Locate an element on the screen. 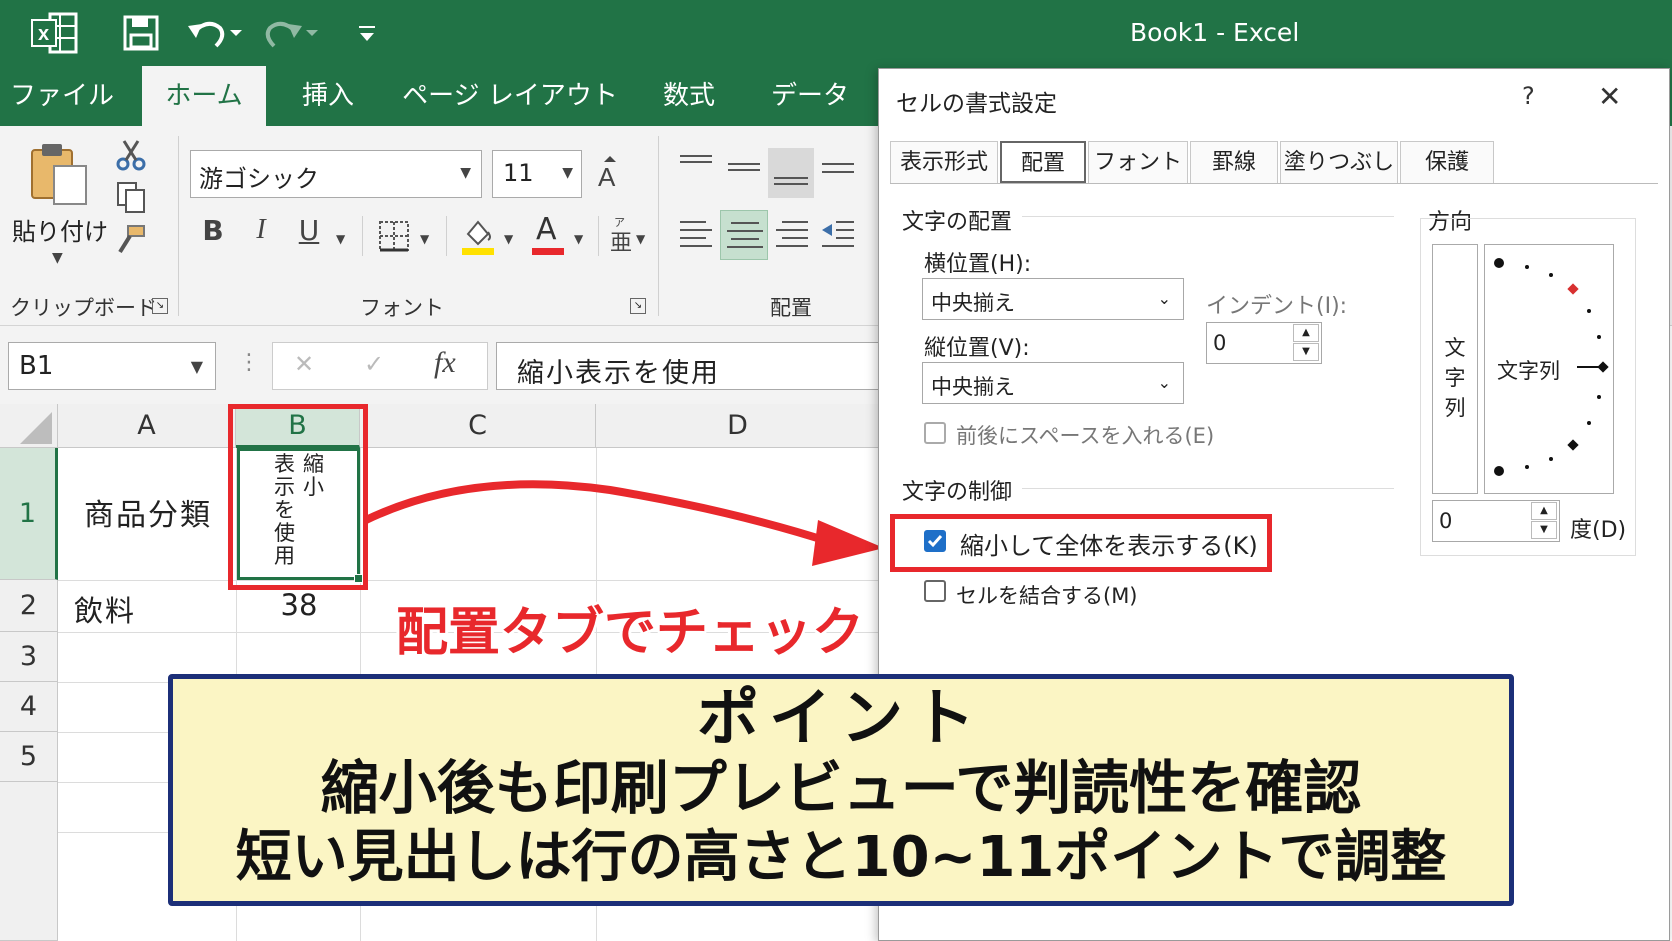 This screenshot has height=941, width=1672. insert-function-icon: fx is located at coordinates (445, 363).